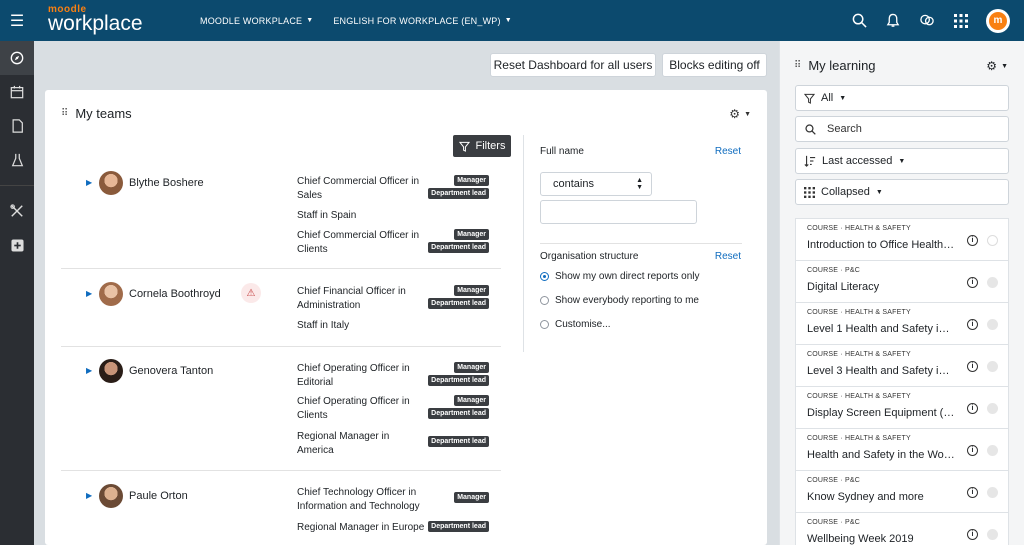  I want to click on nav-label: ENGLISH FOR WORKPLACE (EN_WP), so click(417, 20).